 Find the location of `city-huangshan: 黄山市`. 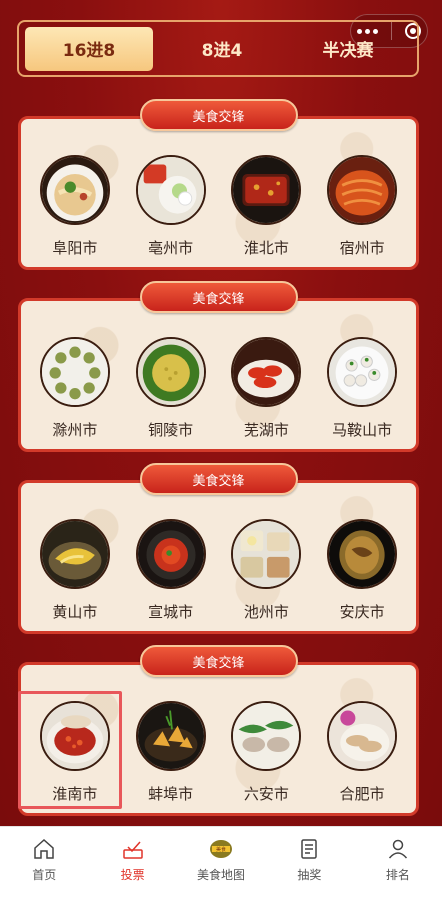

city-huangshan: 黄山市 is located at coordinates (75, 570).